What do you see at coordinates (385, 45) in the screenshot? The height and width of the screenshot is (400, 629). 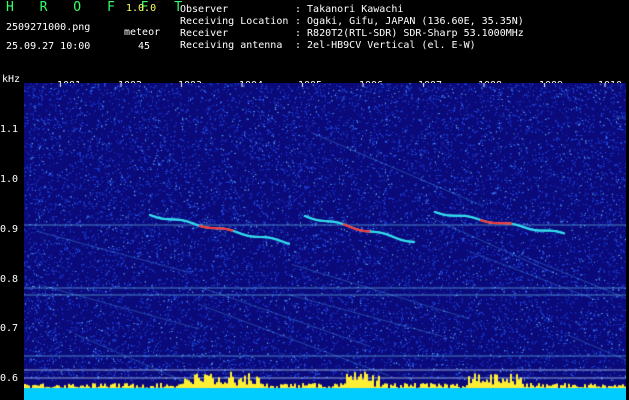 I see `info-value-antenna: : 2el-HB9CV Vertical (el. E-W)` at bounding box center [385, 45].